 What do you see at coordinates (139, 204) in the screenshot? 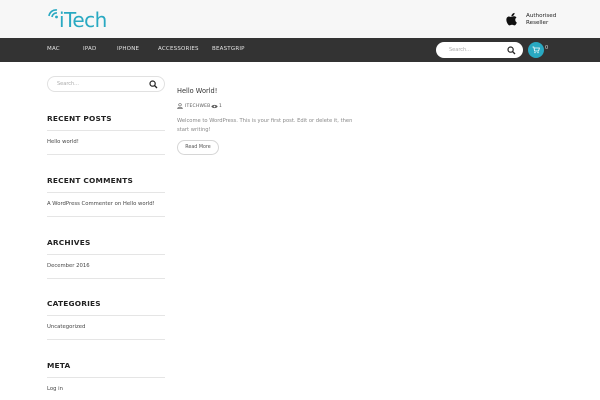
I see `comment-post-link: Hello world!` at bounding box center [139, 204].